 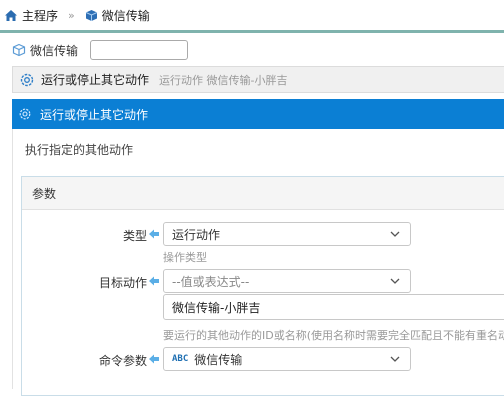 What do you see at coordinates (223, 80) in the screenshot?
I see `action-subtitle: 运行动作 微信传输-小胖吉` at bounding box center [223, 80].